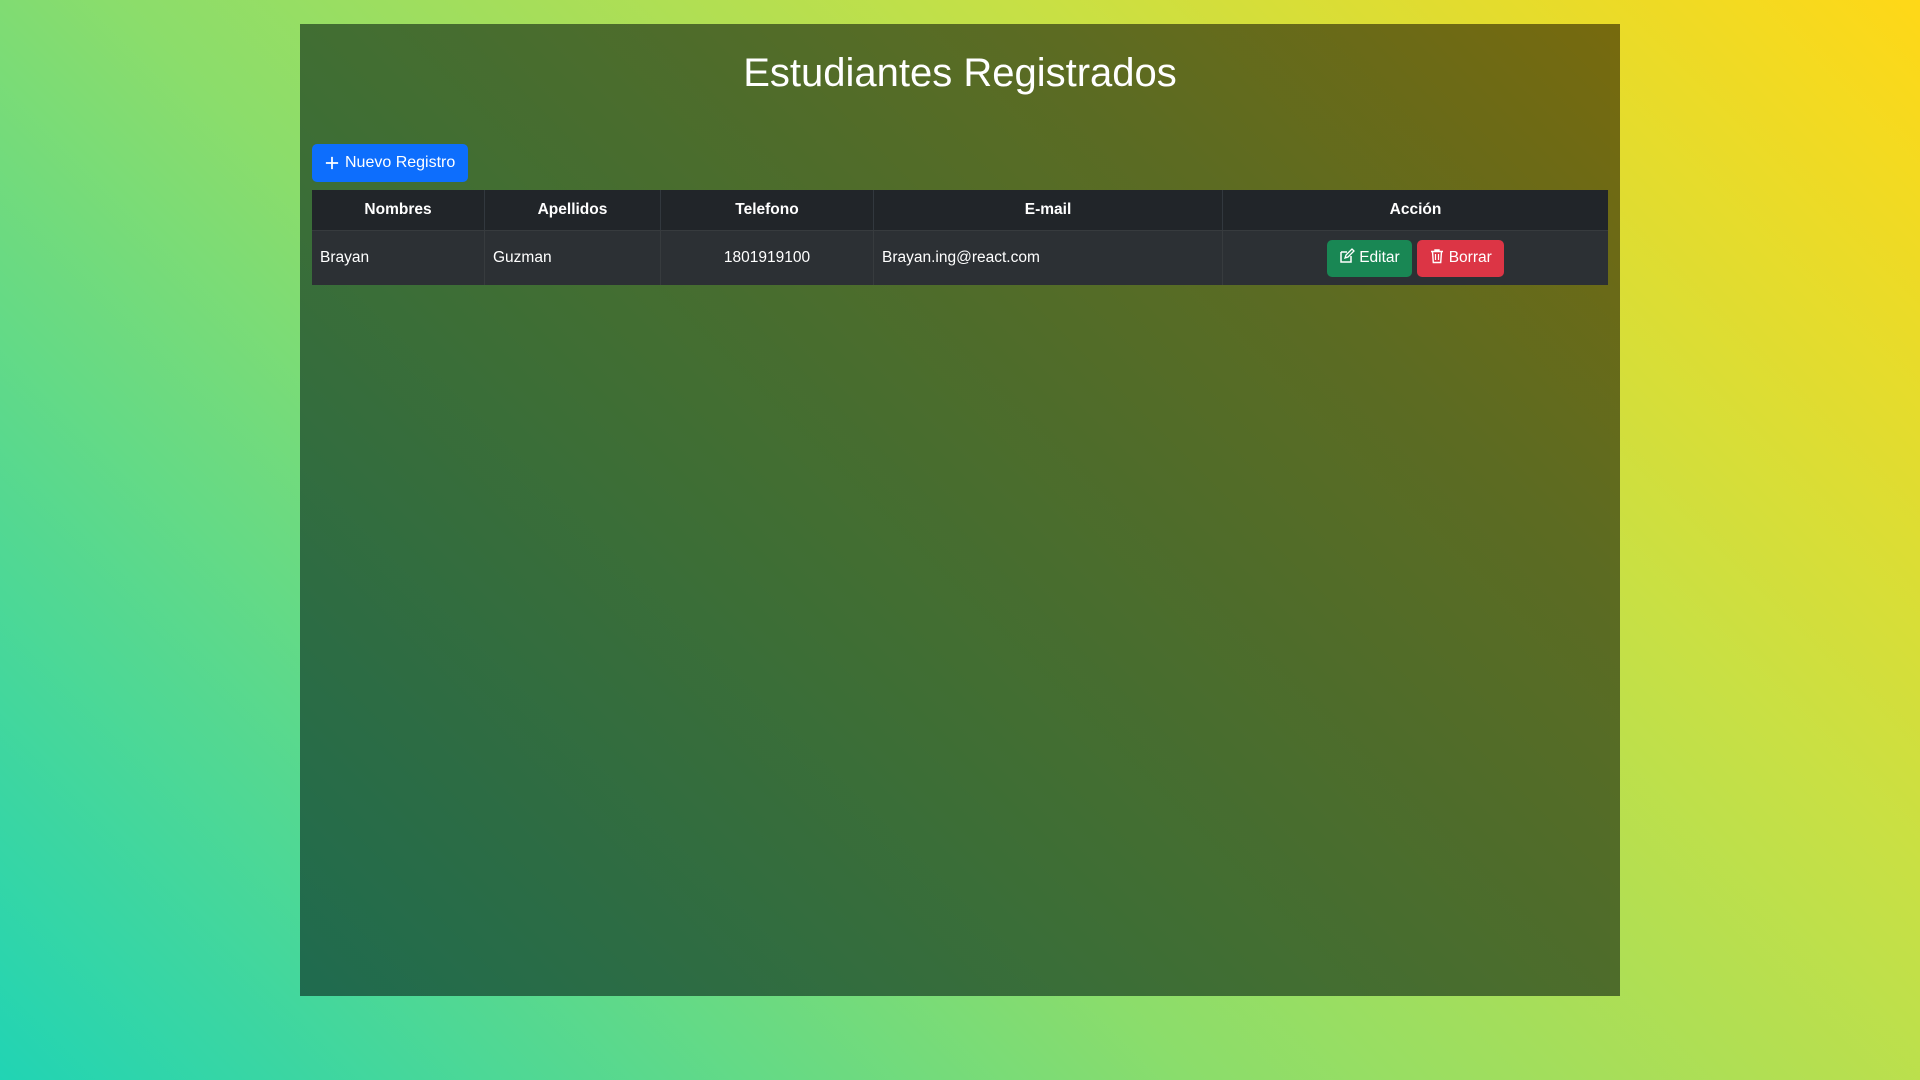 The height and width of the screenshot is (1080, 1920). Describe the element at coordinates (1347, 258) in the screenshot. I see `edit-icon` at that location.